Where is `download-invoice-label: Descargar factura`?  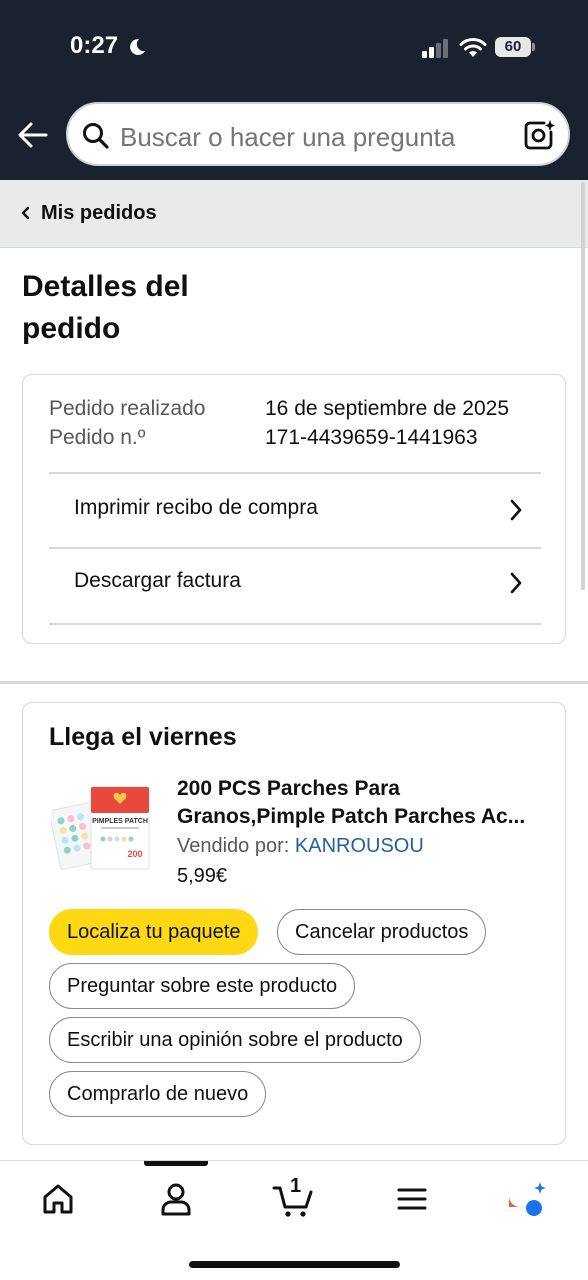
download-invoice-label: Descargar factura is located at coordinates (157, 580).